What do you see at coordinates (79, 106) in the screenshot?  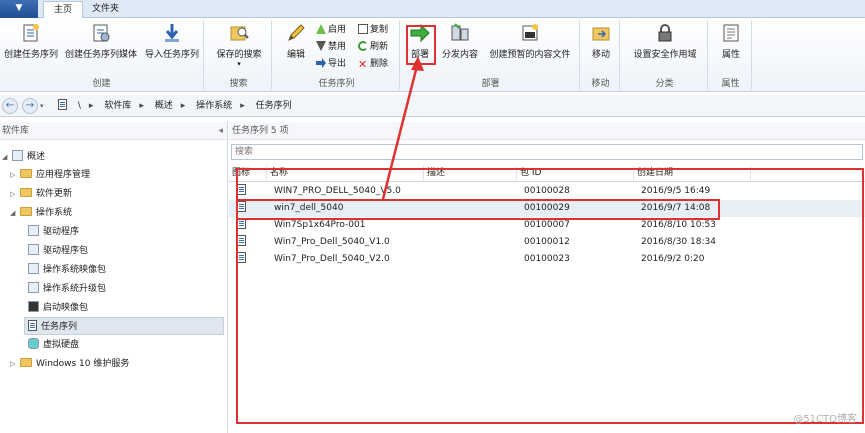 I see `breadcrumb-root: \` at bounding box center [79, 106].